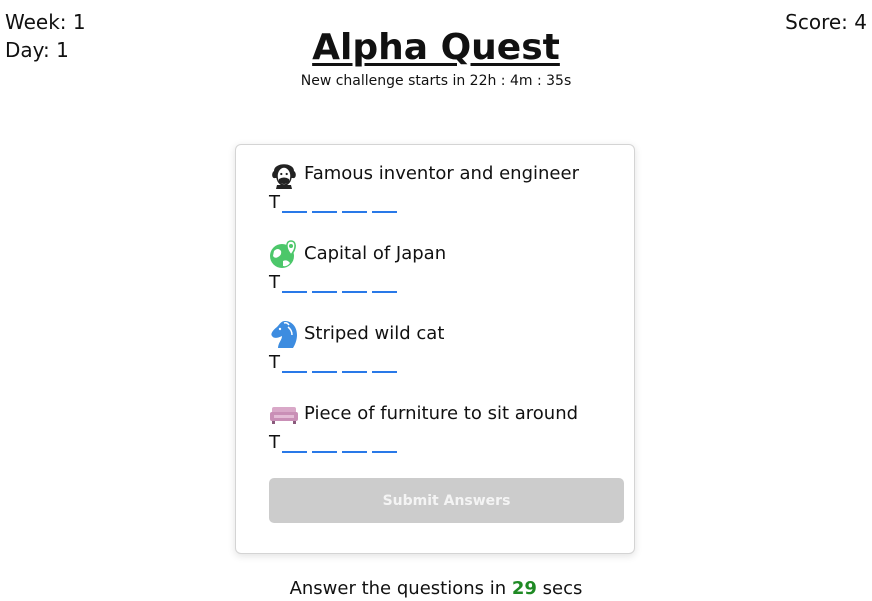 The height and width of the screenshot is (601, 872). I want to click on horse-head-icon, so click(284, 334).